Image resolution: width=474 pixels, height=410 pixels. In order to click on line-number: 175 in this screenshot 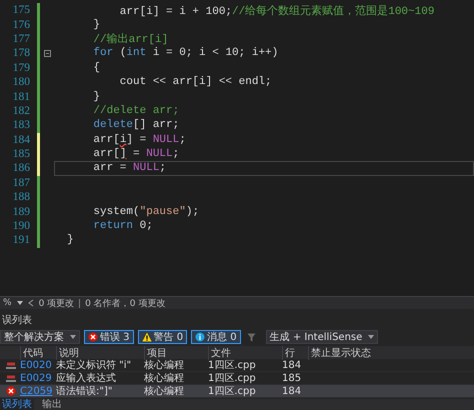, I will do `click(21, 10)`.